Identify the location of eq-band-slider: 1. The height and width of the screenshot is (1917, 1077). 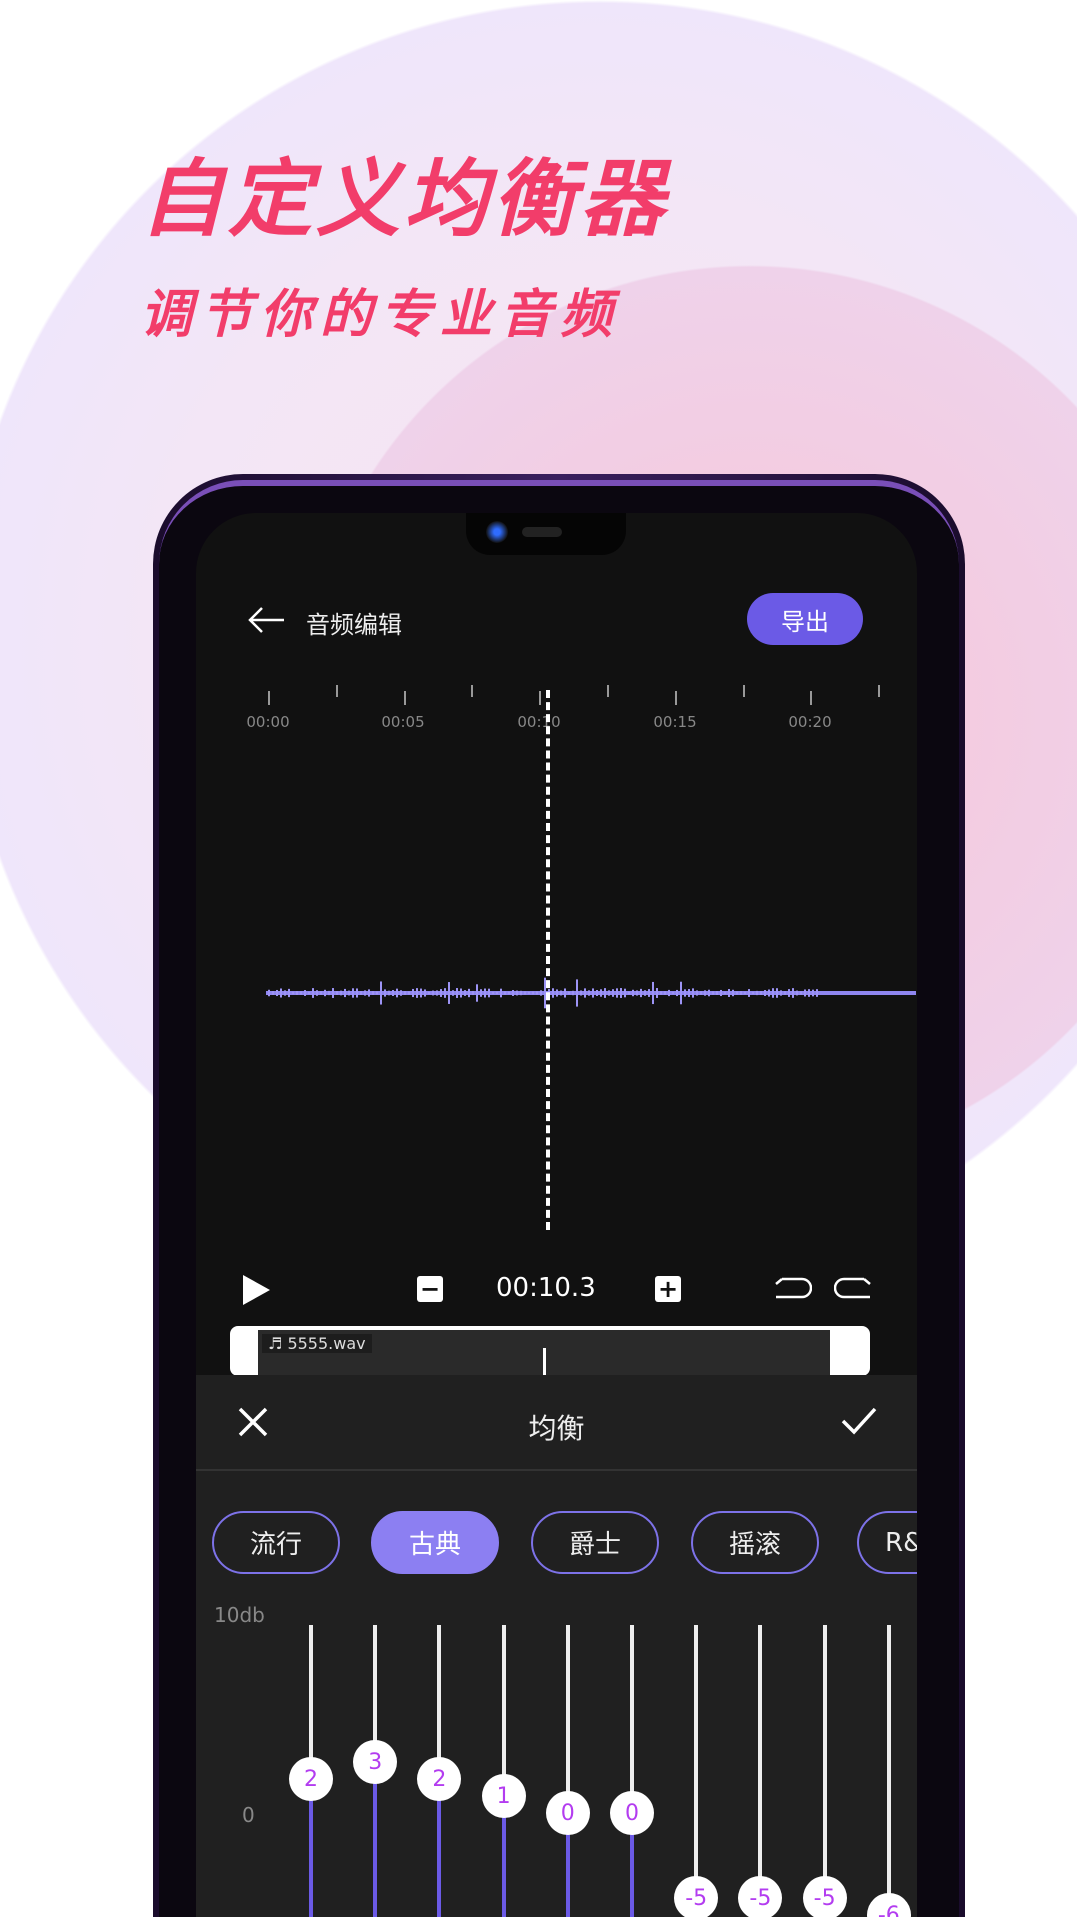
(503, 1771).